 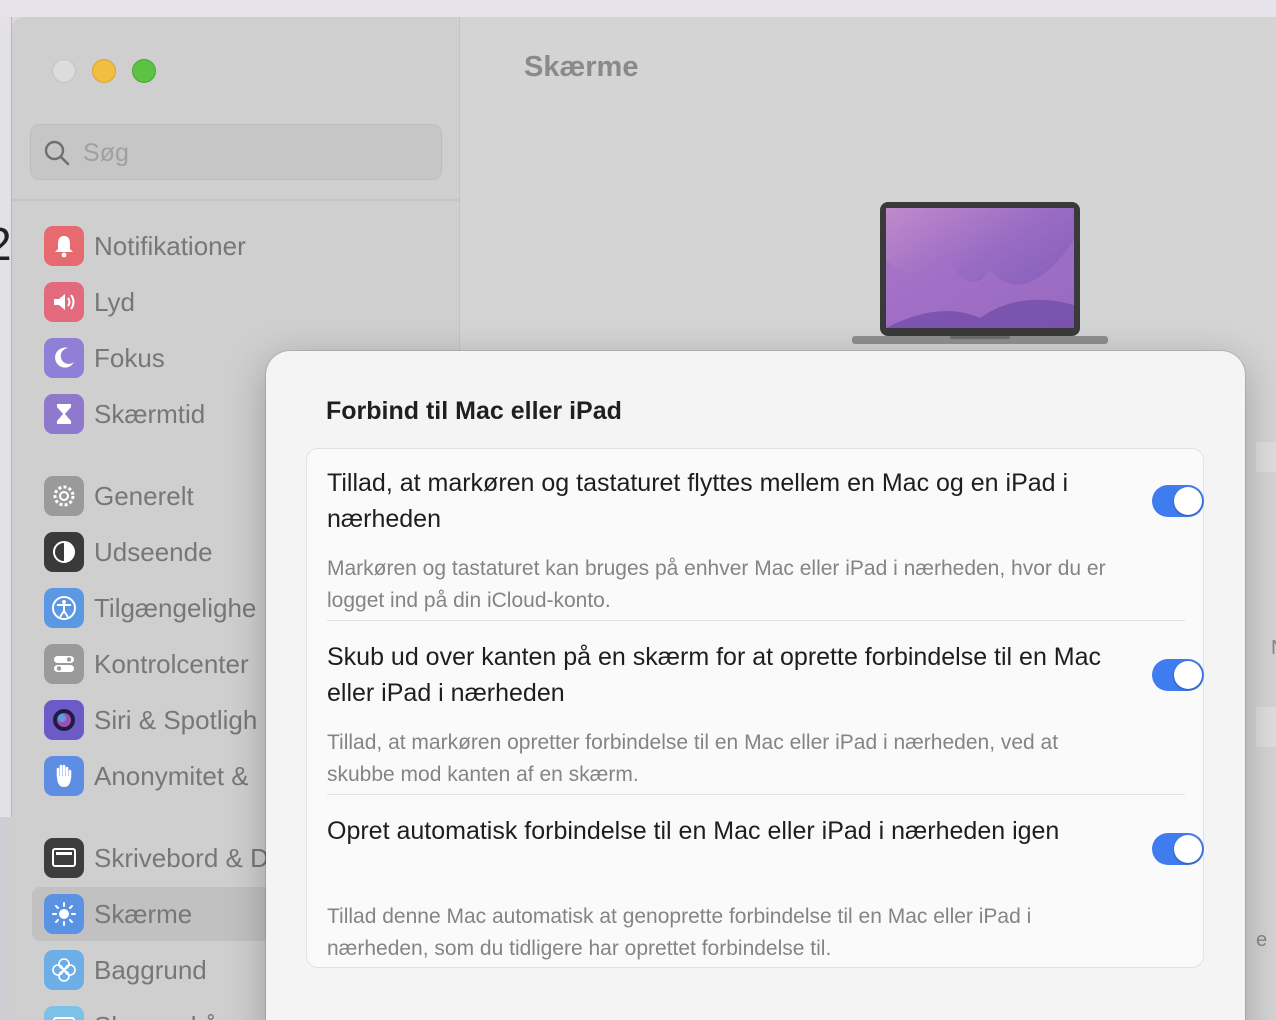 I want to click on sidebar-item-label: Anonymitet &, so click(x=171, y=775).